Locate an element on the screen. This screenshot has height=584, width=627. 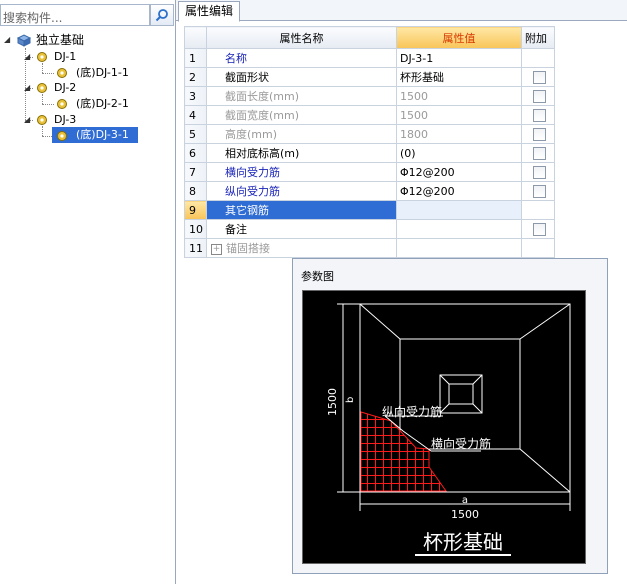
table-row-selected: 9 其它钢筋 is located at coordinates (369, 210).